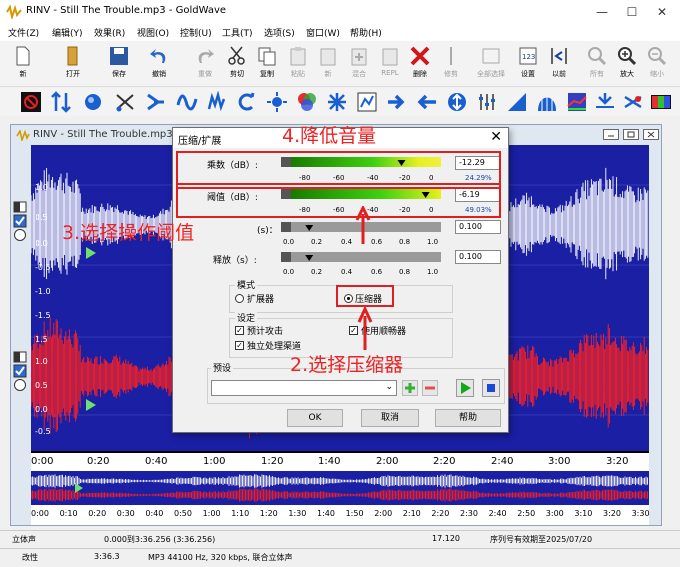 This screenshot has height=567, width=680. Describe the element at coordinates (277, 102) in the screenshot. I see `spatial-icon` at that location.